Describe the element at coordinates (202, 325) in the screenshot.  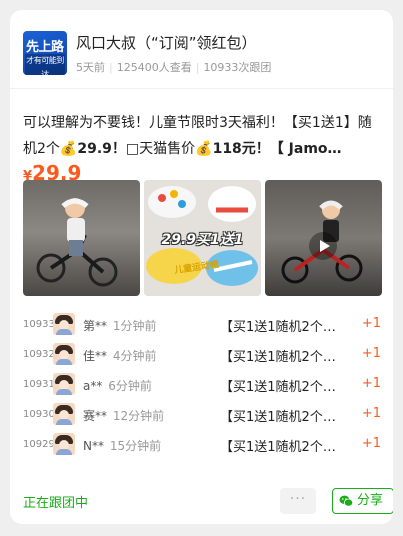
I see `order-row: 10933 第** 1分钟前 【买1送1随机2个… +1` at that location.